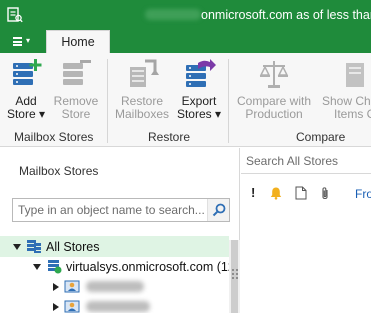 The height and width of the screenshot is (313, 371). I want to click on bell-icon, so click(276, 193).